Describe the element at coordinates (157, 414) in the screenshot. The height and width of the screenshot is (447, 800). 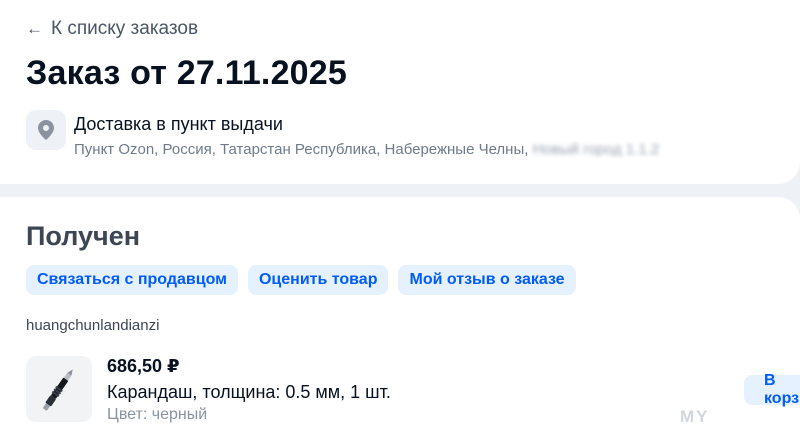
I see `product-color: Цвет: черный` at that location.